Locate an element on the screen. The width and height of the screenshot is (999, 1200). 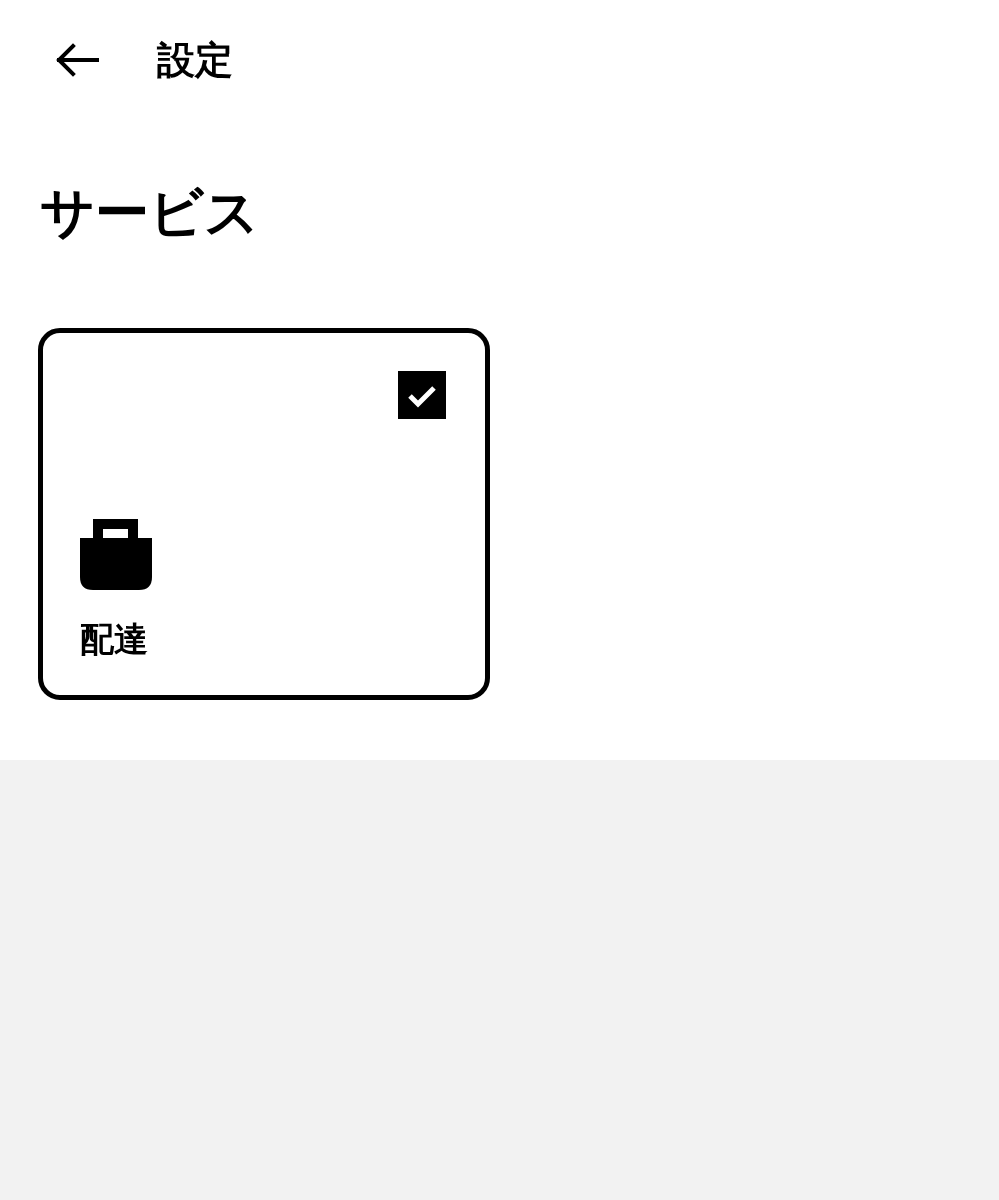
service-card: 配達 is located at coordinates (264, 514).